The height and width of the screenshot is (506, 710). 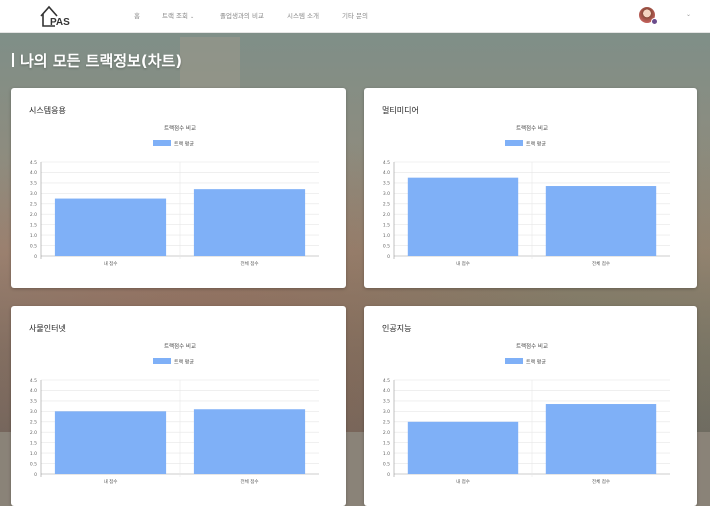 I want to click on title-accent-bar, so click(x=13, y=60).